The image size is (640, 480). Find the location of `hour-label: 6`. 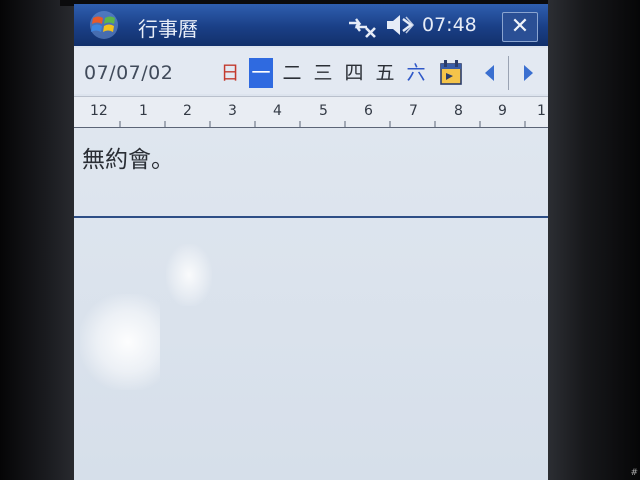

hour-label: 6 is located at coordinates (368, 111).